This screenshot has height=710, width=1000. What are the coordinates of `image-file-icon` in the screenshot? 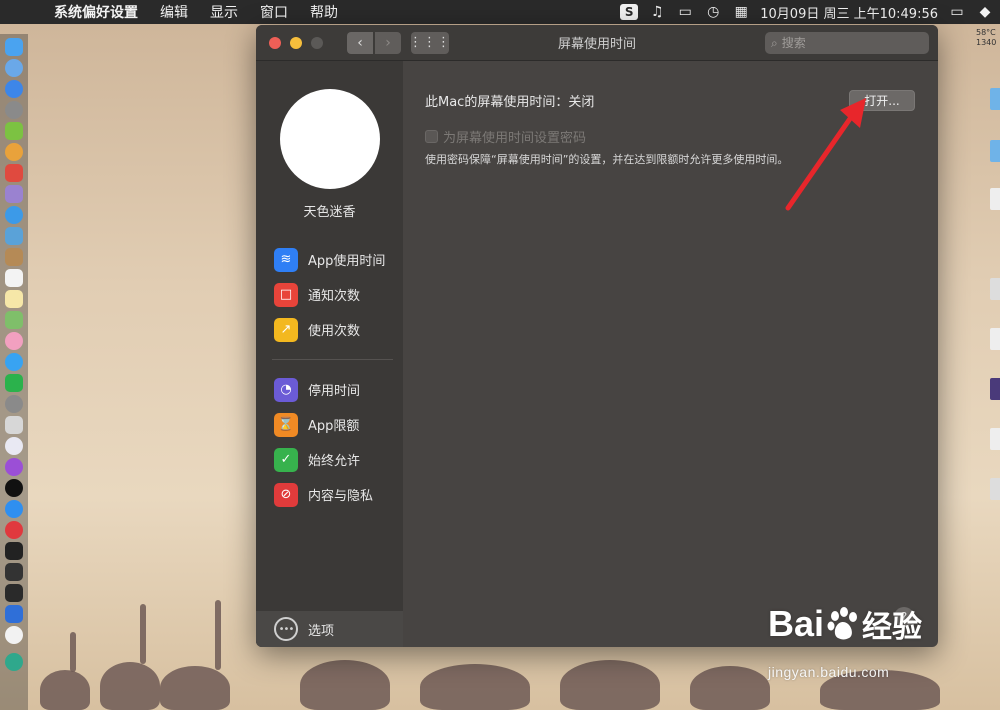 It's located at (995, 389).